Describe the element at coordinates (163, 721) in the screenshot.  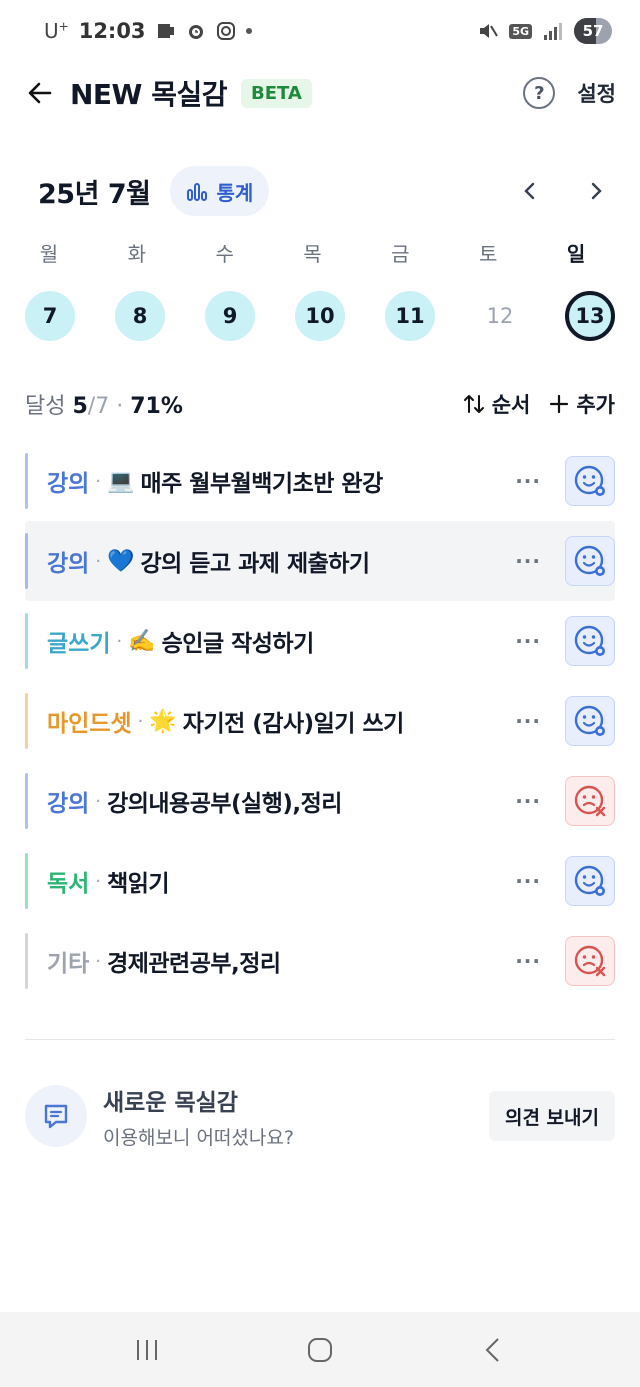
I see `task-emoji: 🌟` at that location.